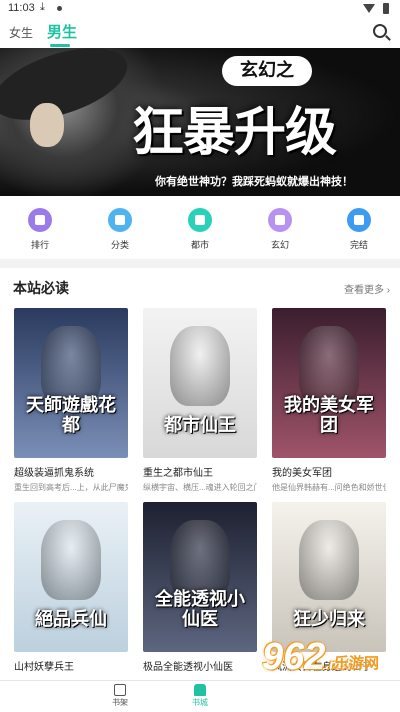 The width and height of the screenshot is (400, 712). Describe the element at coordinates (267, 71) in the screenshot. I see `banner-tag: 玄幻之` at that location.